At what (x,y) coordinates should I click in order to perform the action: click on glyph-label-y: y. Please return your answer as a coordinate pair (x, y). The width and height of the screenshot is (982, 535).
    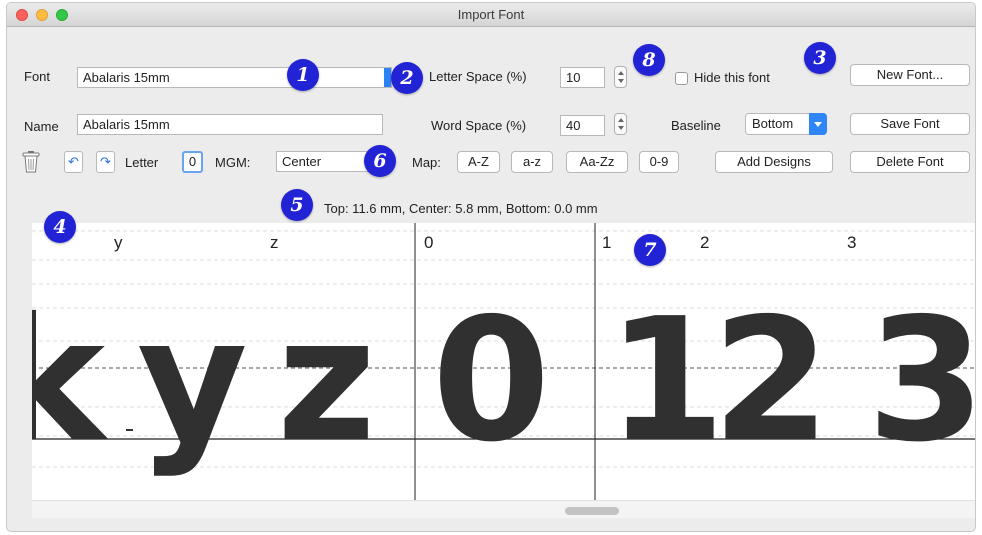
    Looking at the image, I should click on (118, 242).